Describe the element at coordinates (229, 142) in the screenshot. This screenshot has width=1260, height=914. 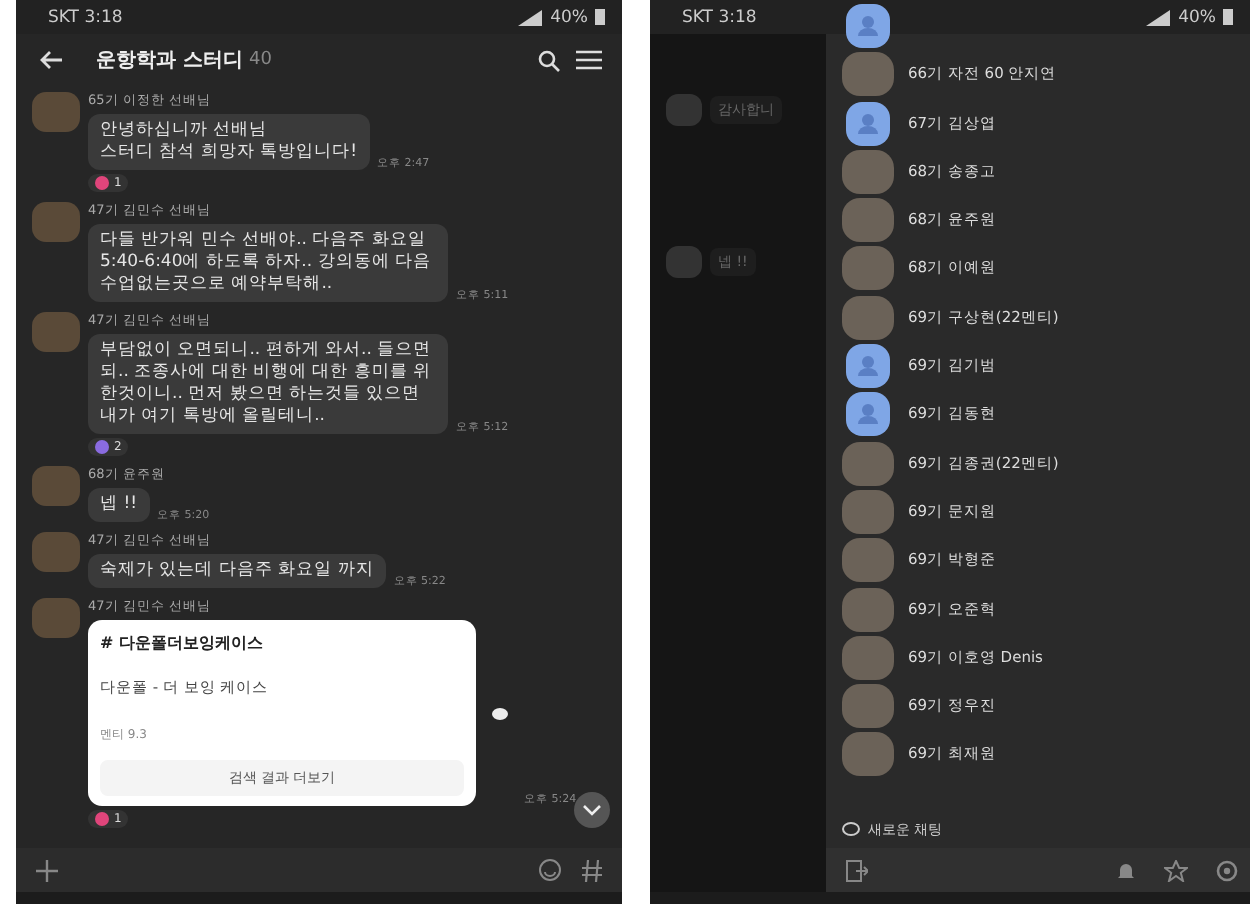
I see `message-bubble: 안녕하십니까 선배님 스터디 참석 희망자 톡방입니다!` at that location.